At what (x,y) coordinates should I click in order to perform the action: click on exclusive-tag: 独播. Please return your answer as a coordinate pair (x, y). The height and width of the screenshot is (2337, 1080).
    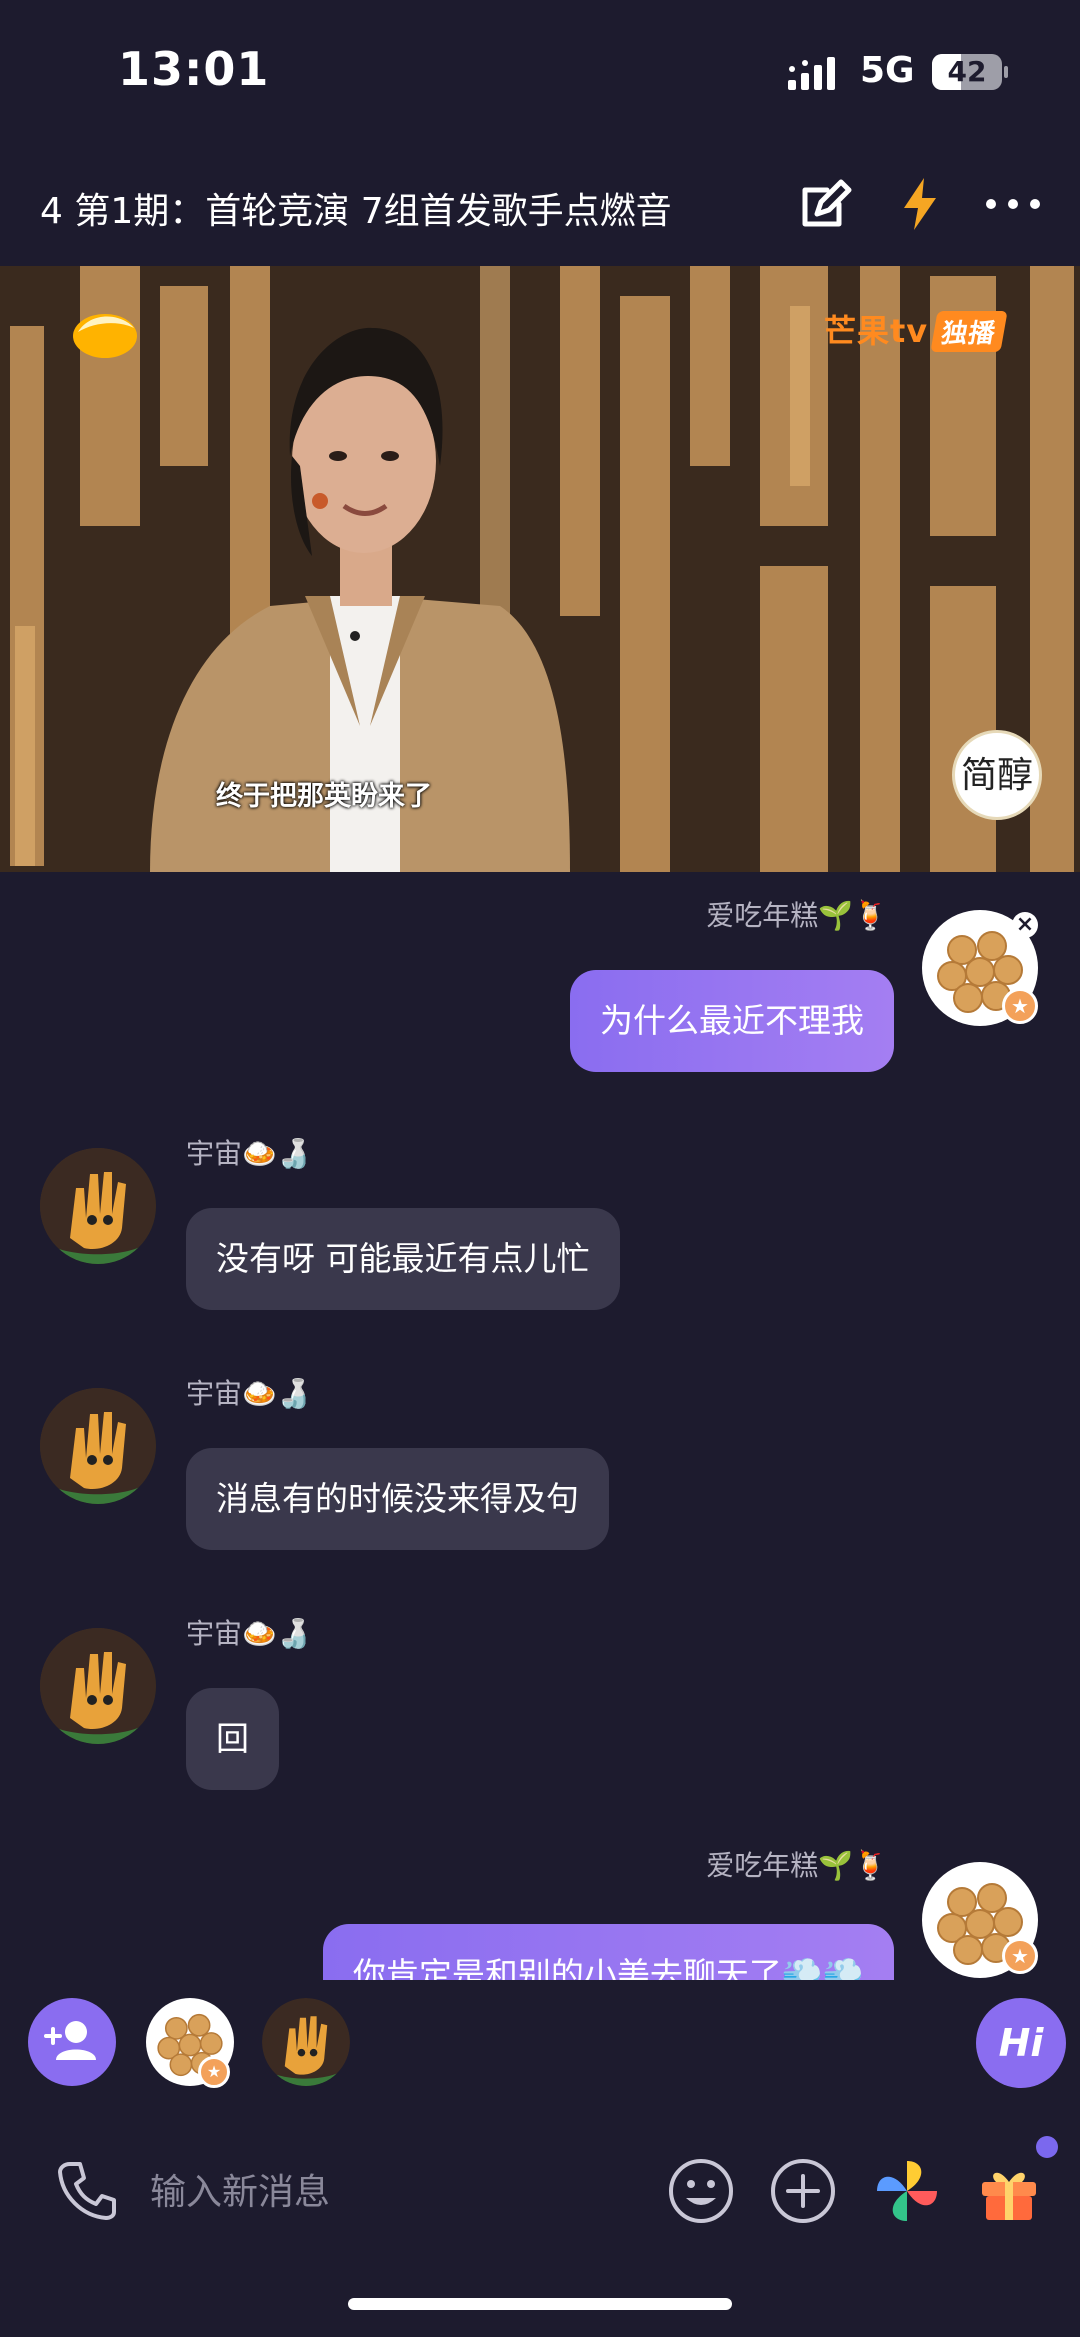
    Looking at the image, I should click on (969, 331).